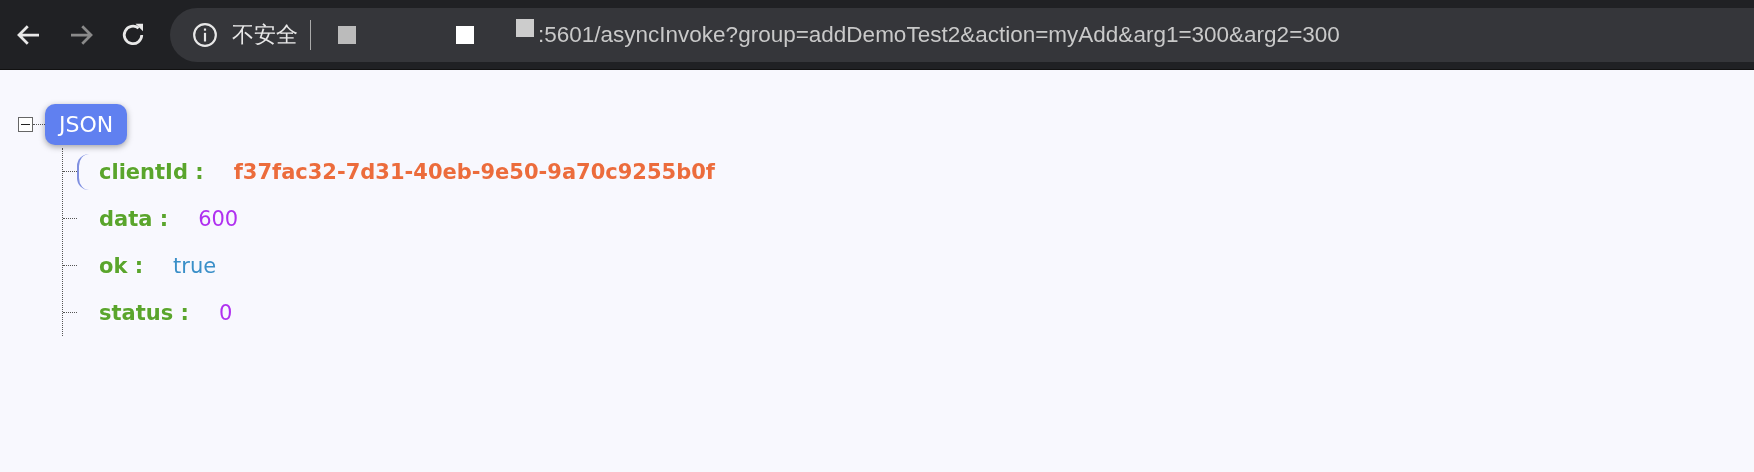 This screenshot has height=472, width=1754. Describe the element at coordinates (121, 265) in the screenshot. I see `property-key: ok :` at that location.